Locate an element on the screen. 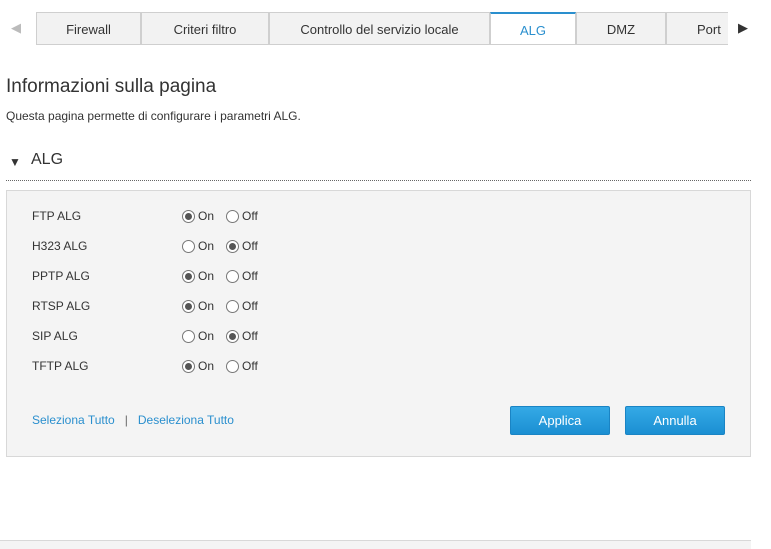 This screenshot has width=771, height=549. apply-button: Applica is located at coordinates (560, 420).